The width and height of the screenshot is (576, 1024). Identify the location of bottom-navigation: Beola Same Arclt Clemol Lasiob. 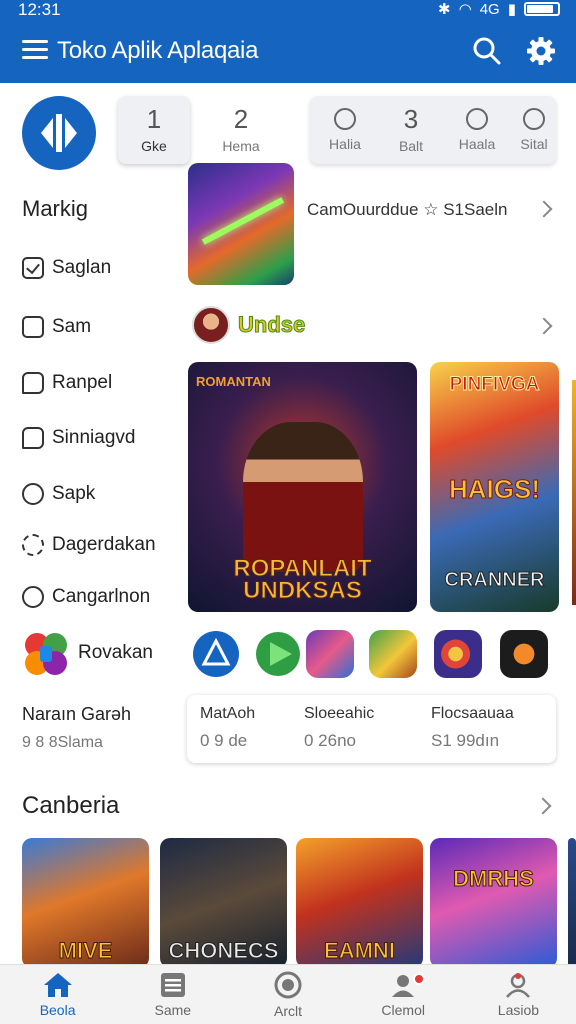
(288, 994).